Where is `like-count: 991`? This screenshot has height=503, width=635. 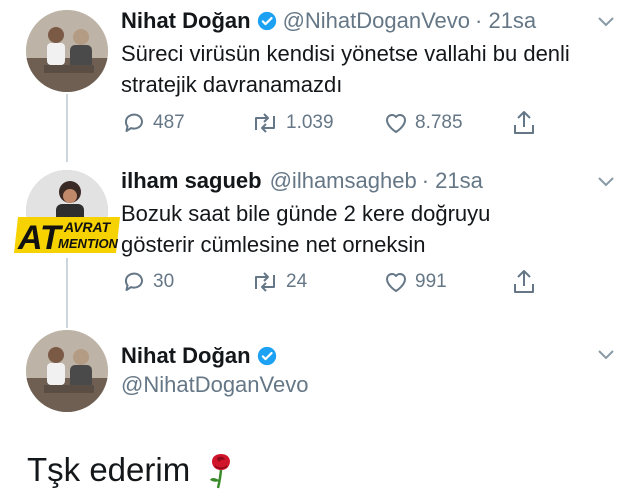
like-count: 991 is located at coordinates (431, 281).